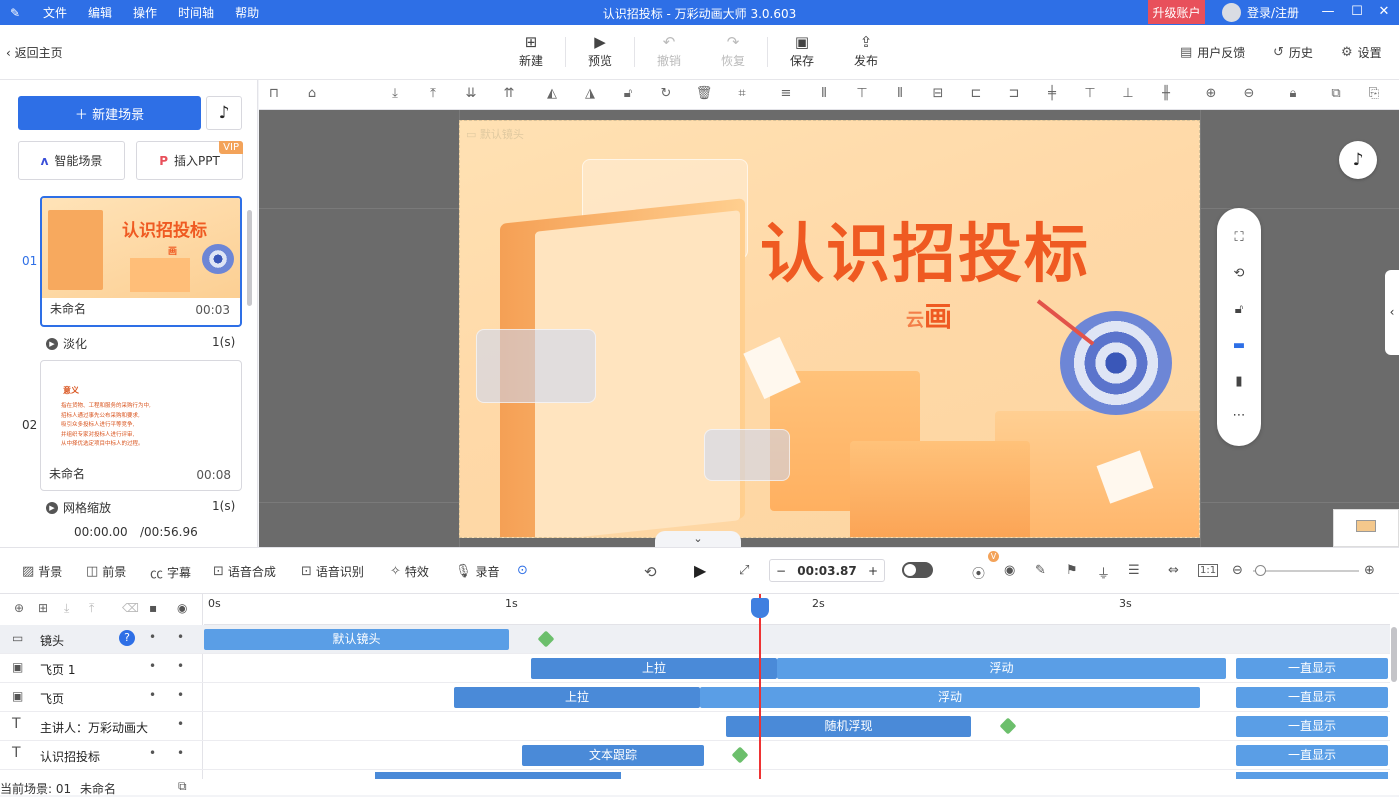 The image size is (1399, 797). Describe the element at coordinates (704, 93) in the screenshot. I see `delete-icon: 🗑︎` at that location.